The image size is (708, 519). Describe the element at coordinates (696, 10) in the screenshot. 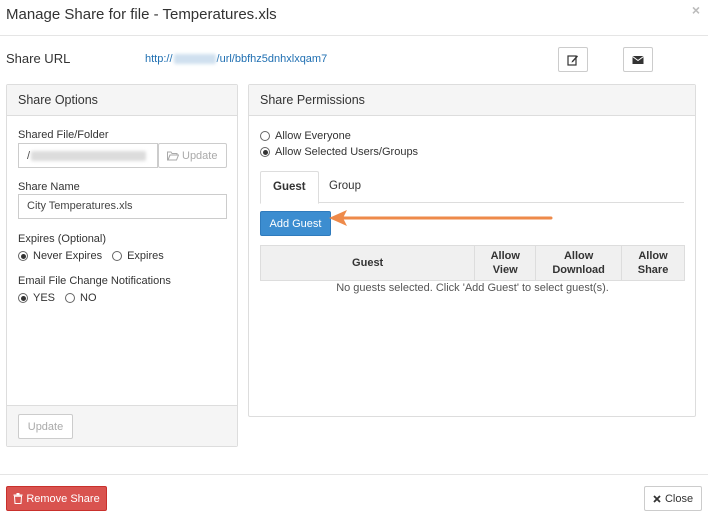

I see `close-icon: ×` at that location.